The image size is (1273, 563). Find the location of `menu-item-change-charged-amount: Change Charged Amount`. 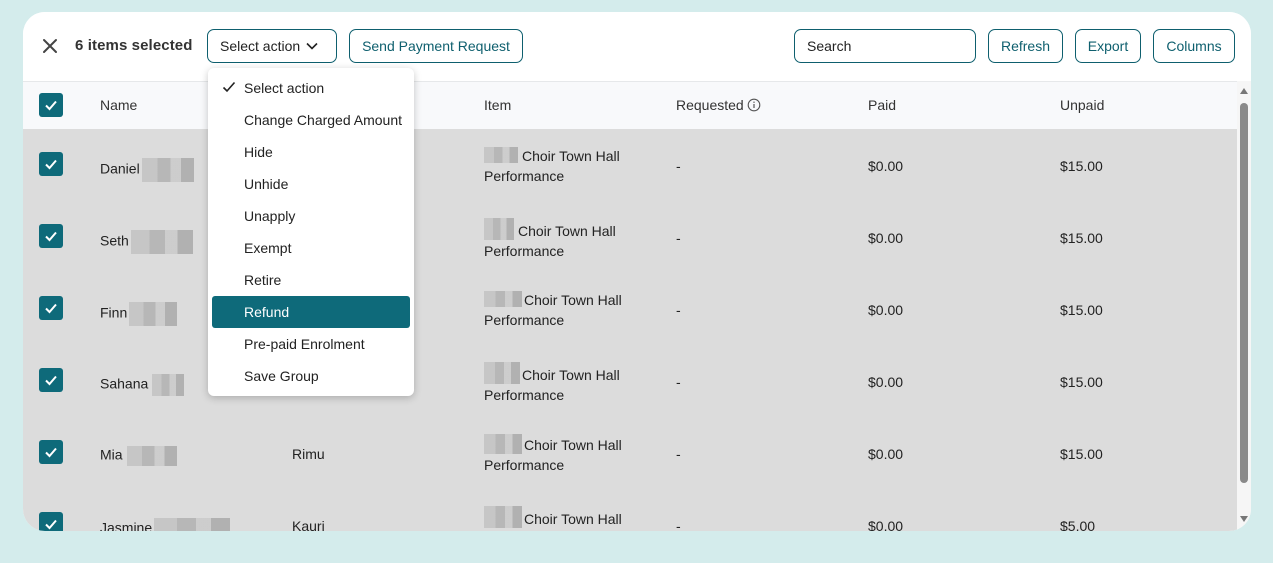

menu-item-change-charged-amount: Change Charged Amount is located at coordinates (311, 120).